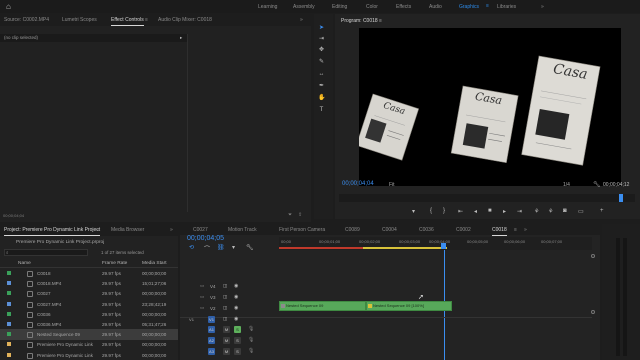 This screenshot has width=640, height=360. Describe the element at coordinates (409, 306) in the screenshot. I see `timeline-clip: Nested Sequence 09 [100%]` at that location.